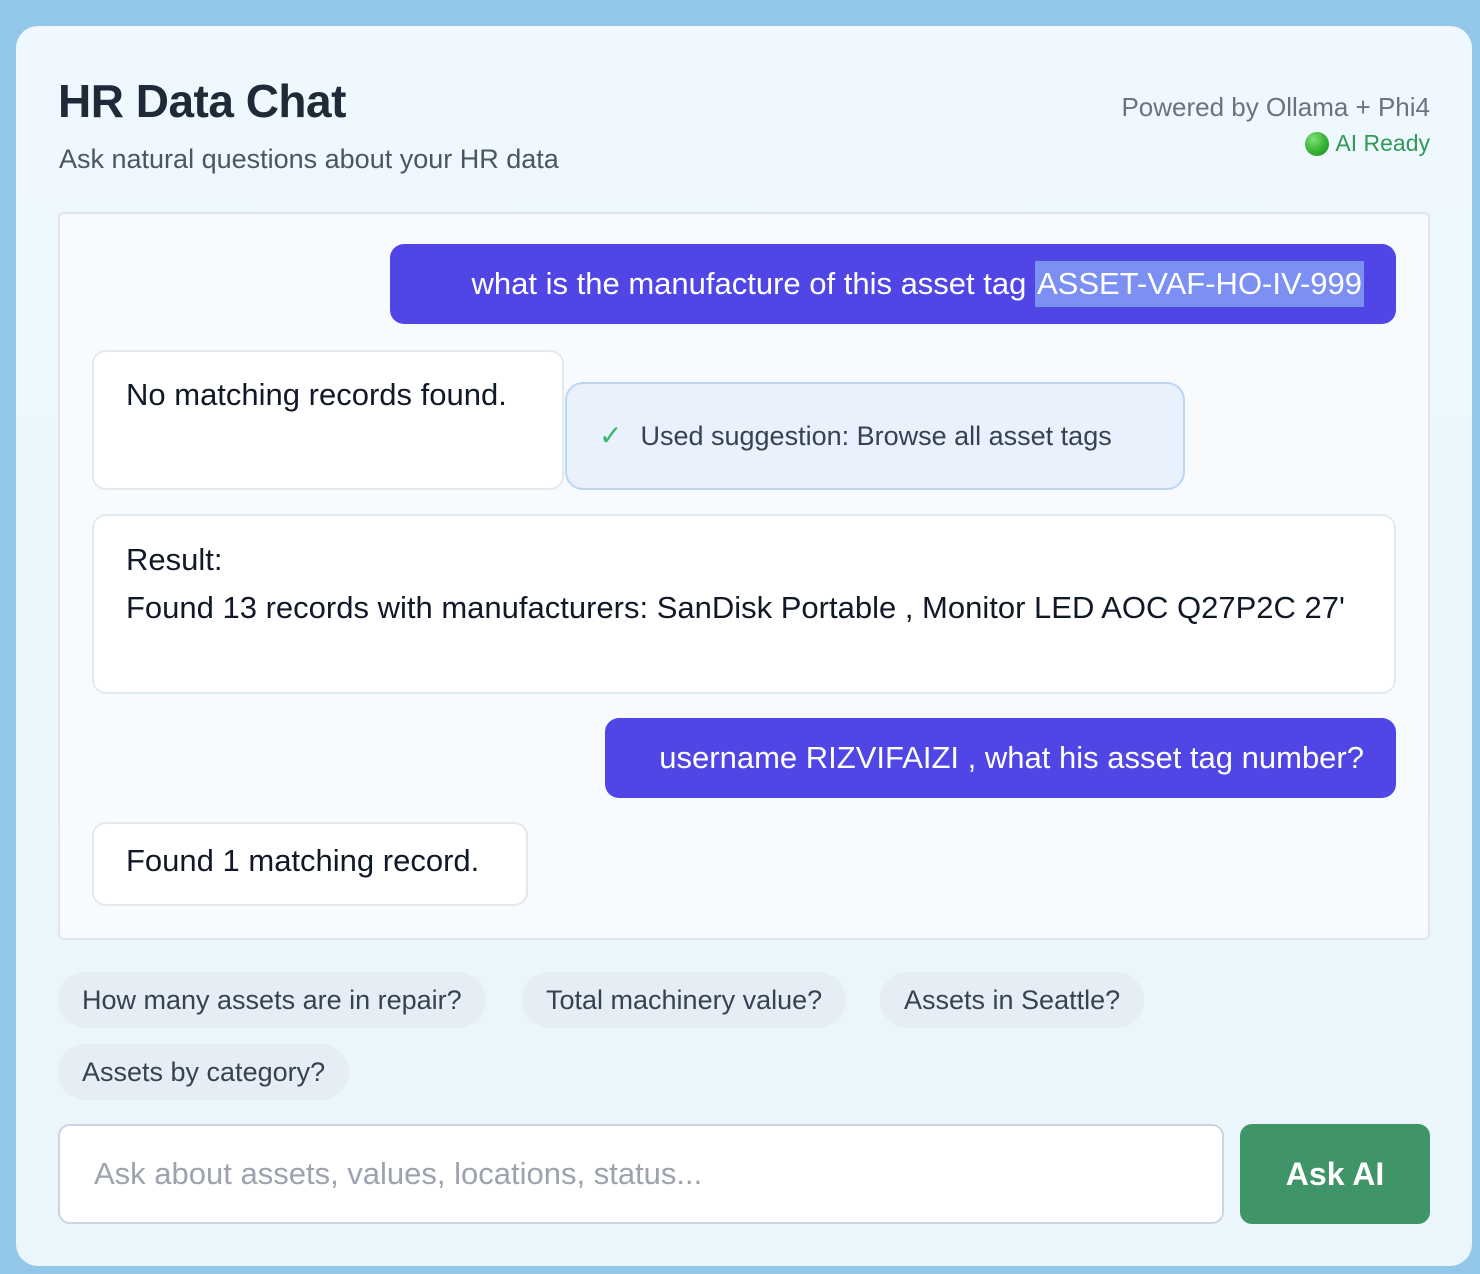  I want to click on ask-ai-button: Ask AI, so click(1335, 1174).